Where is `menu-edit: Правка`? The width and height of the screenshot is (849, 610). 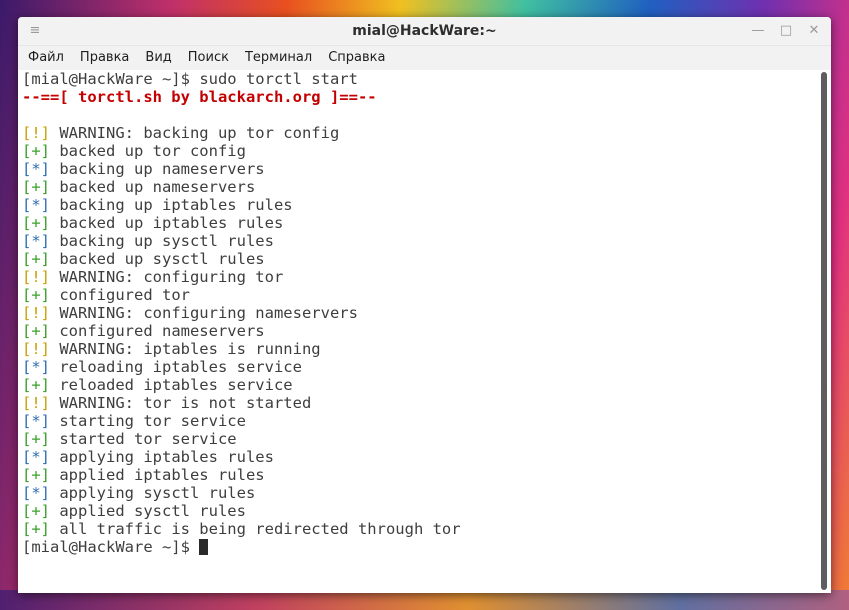 menu-edit: Правка is located at coordinates (104, 58).